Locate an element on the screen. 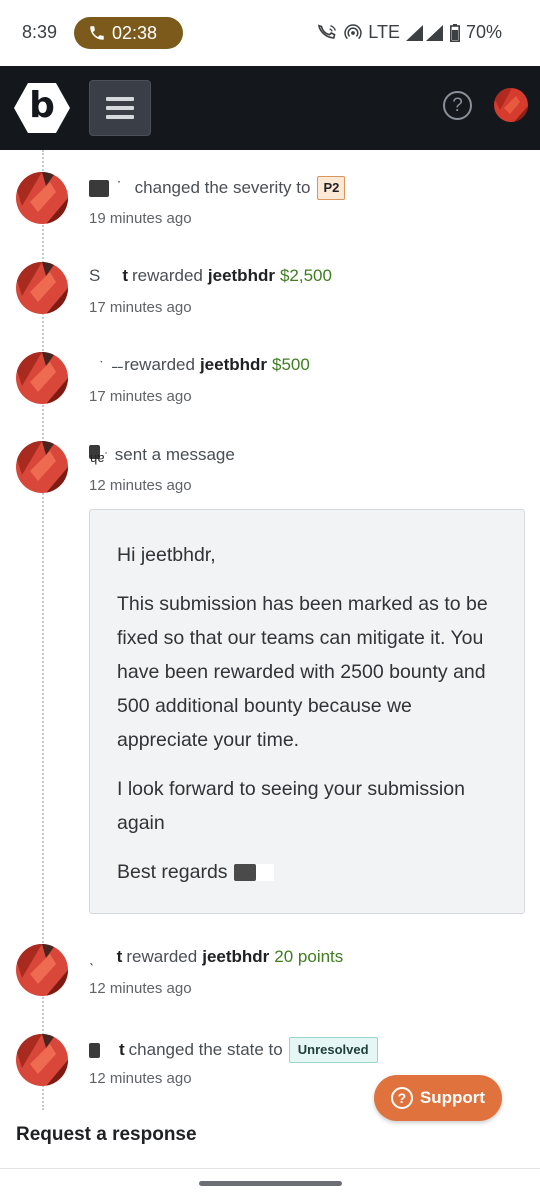  logo-letter: b is located at coordinates (42, 105).